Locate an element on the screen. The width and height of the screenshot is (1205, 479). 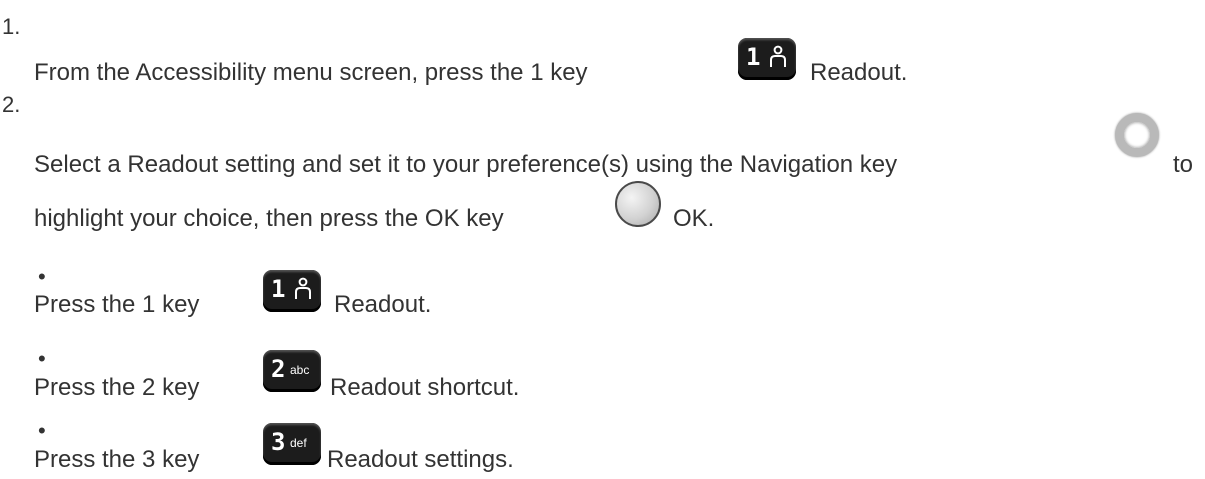
bullet-3-text-after: Readout settings. is located at coordinates (420, 459).